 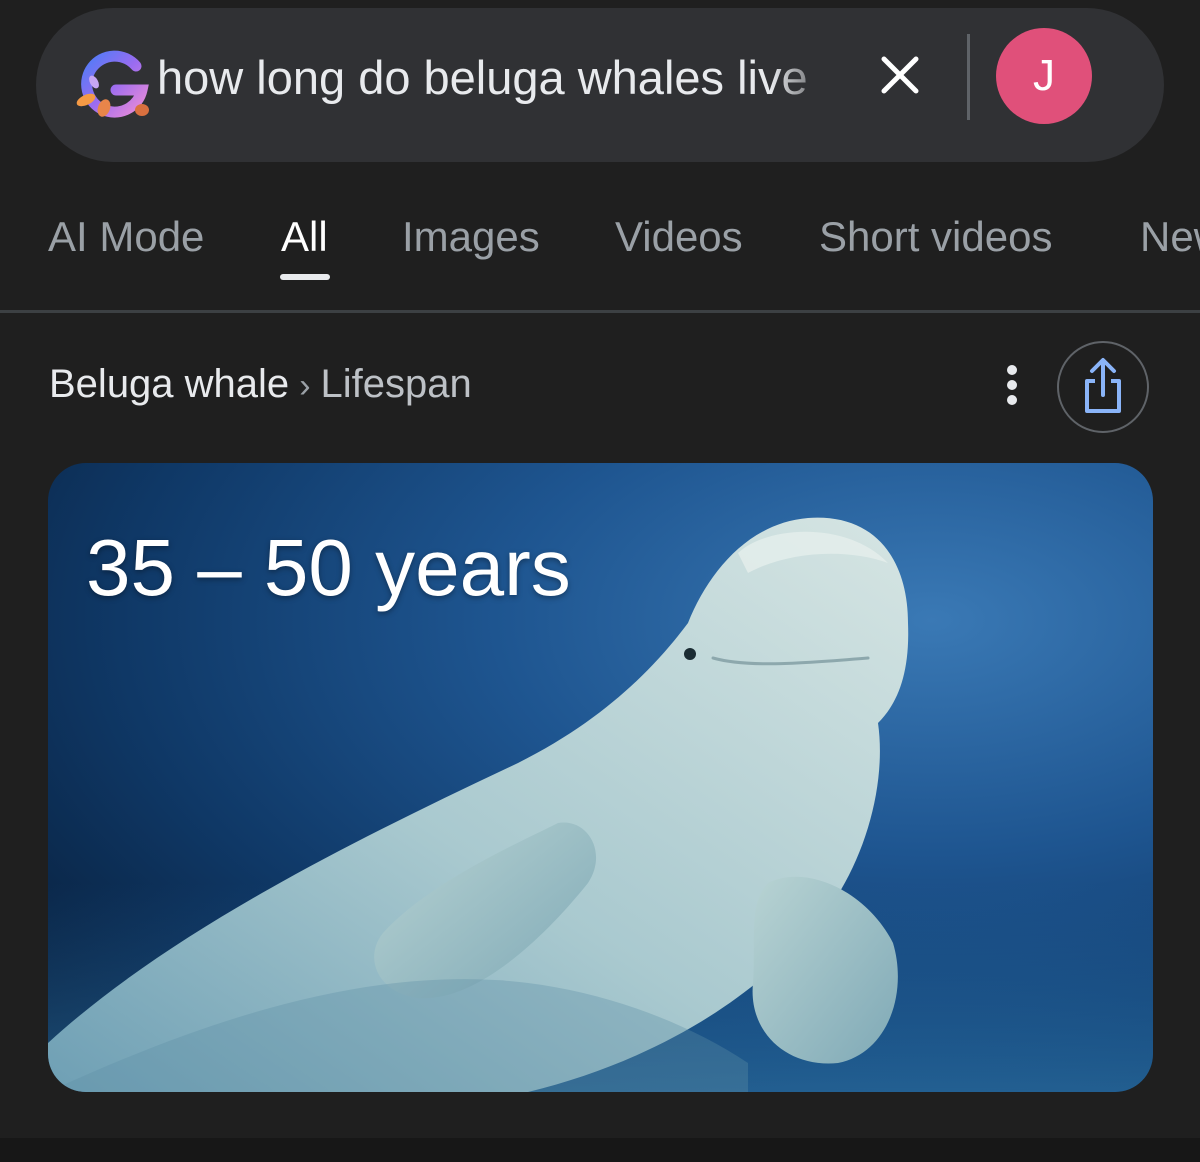 What do you see at coordinates (968, 77) in the screenshot?
I see `search-bar-divider` at bounding box center [968, 77].